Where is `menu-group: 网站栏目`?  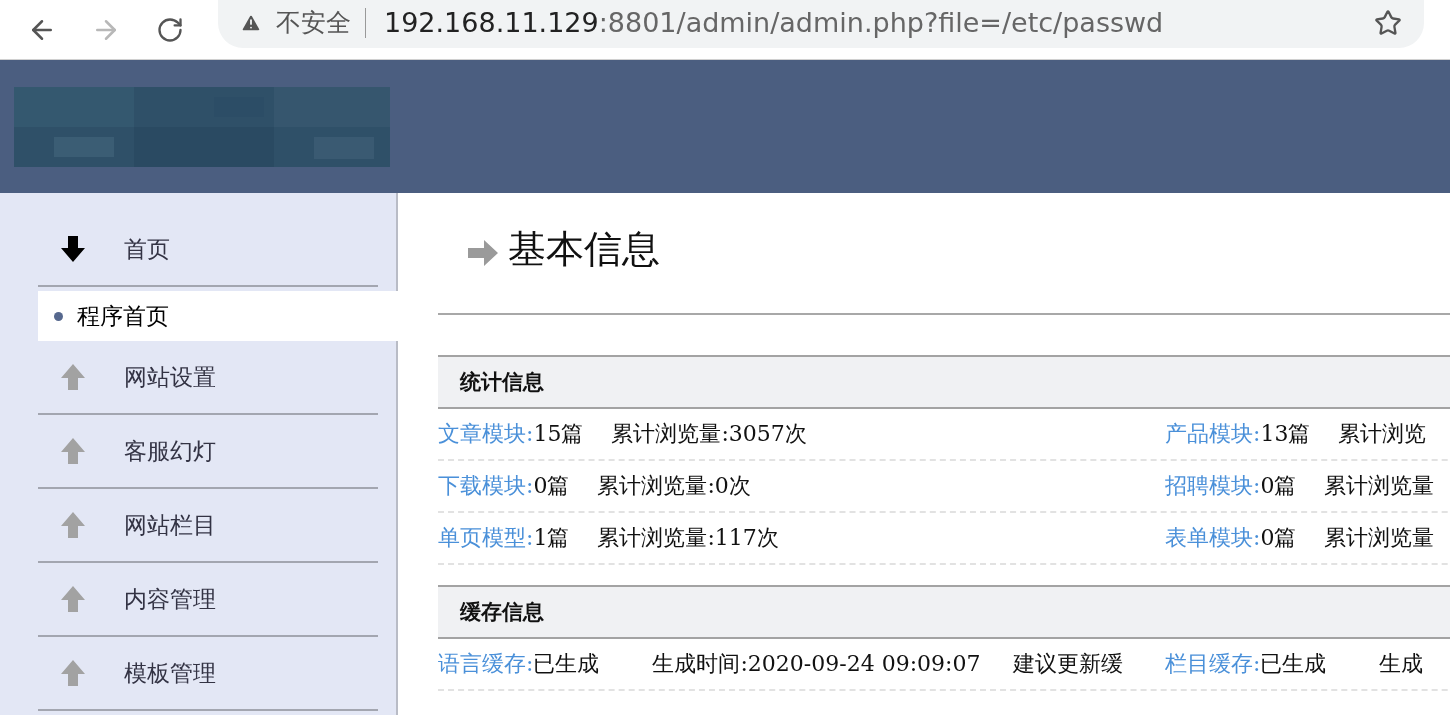 menu-group: 网站栏目 is located at coordinates (208, 526).